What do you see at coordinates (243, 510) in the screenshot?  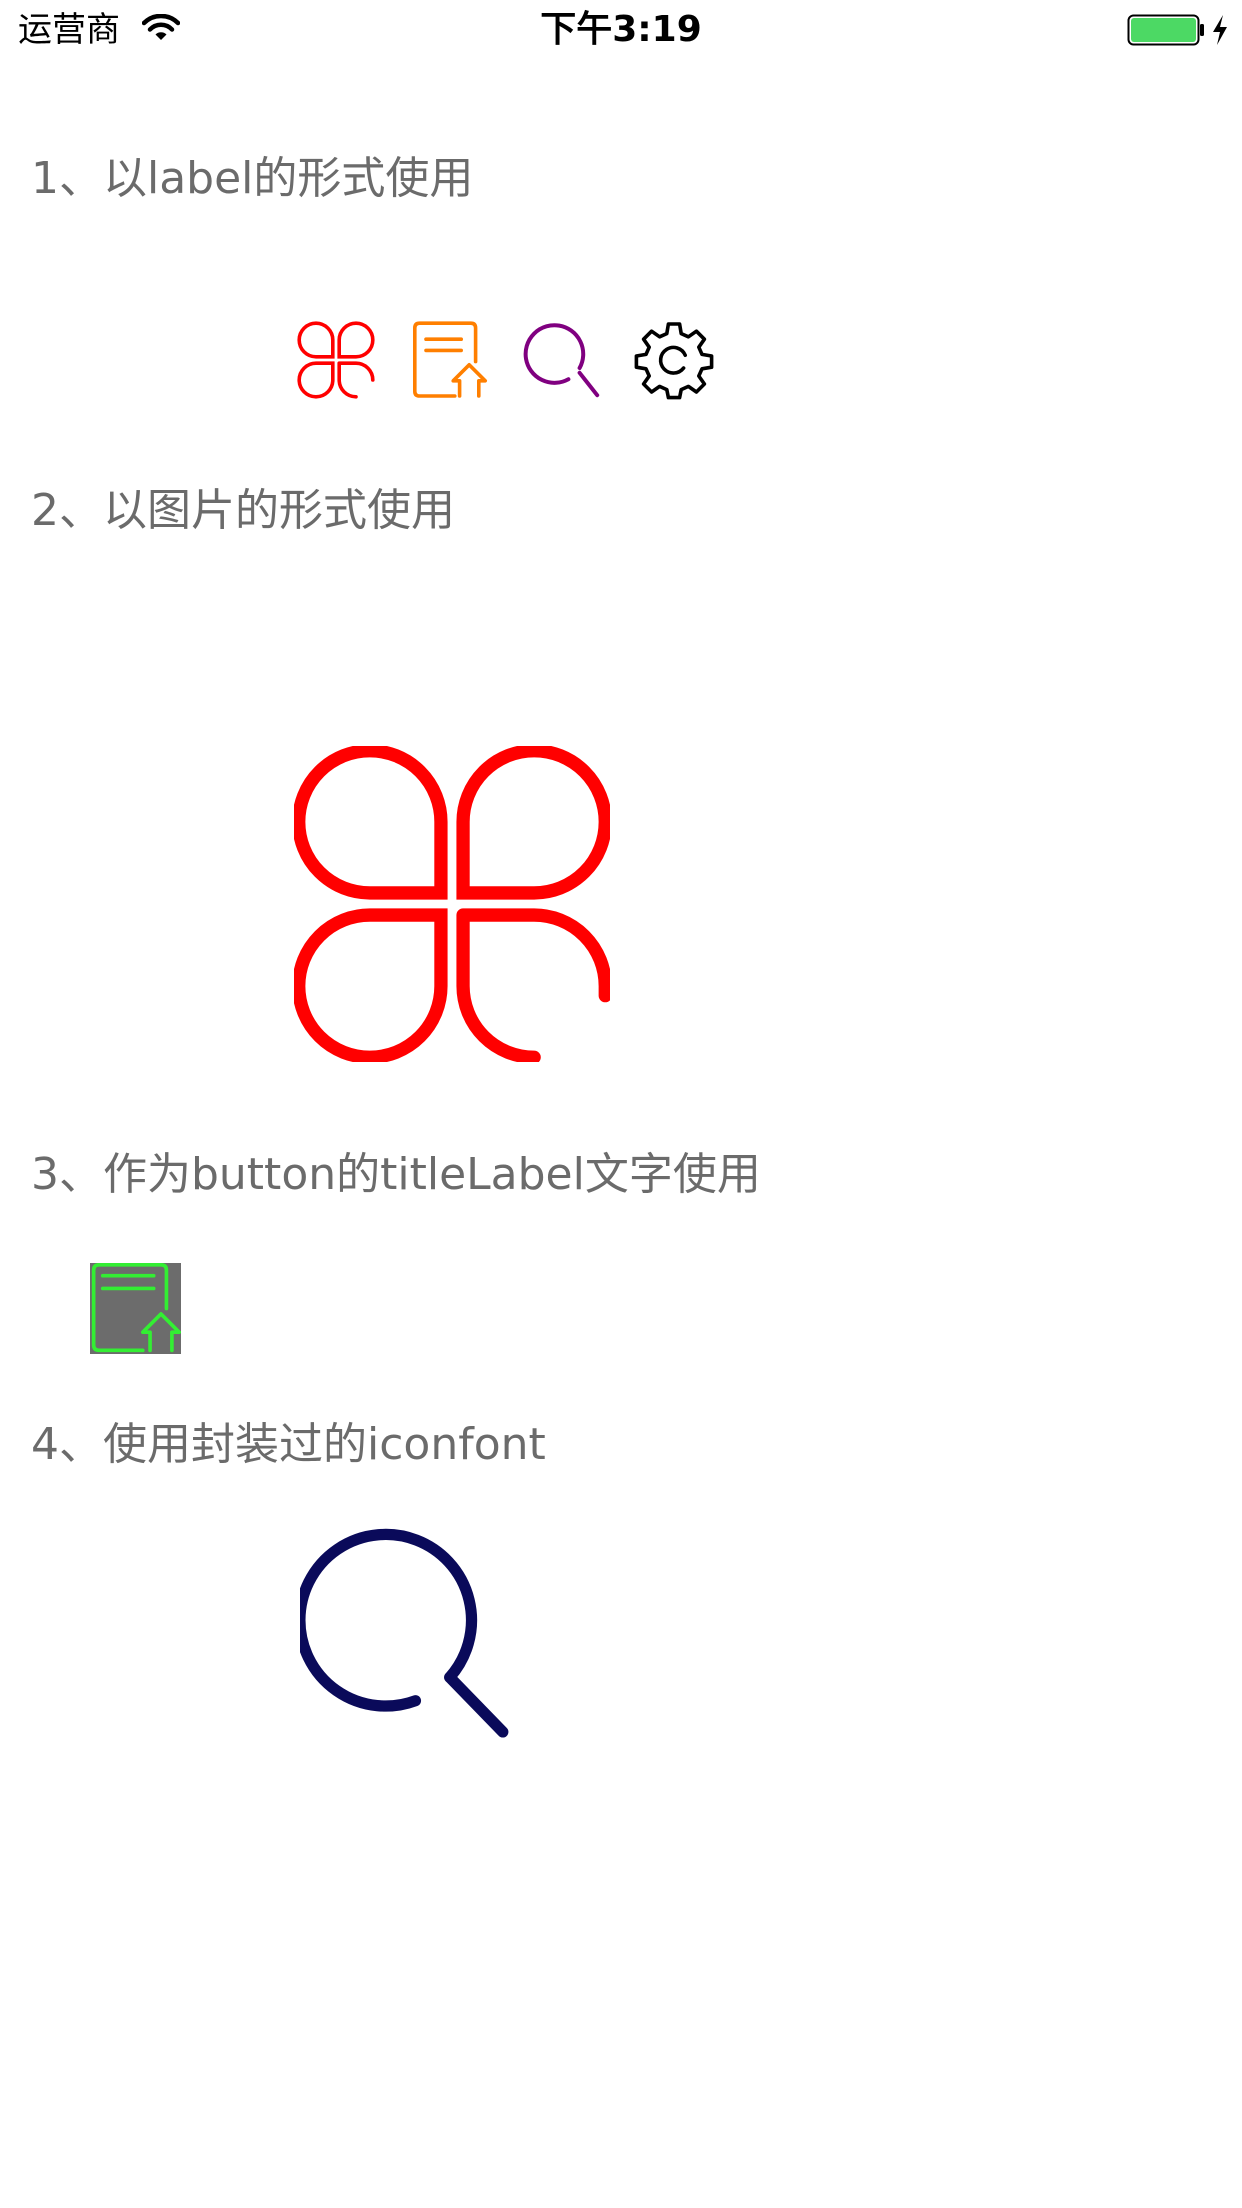 I see `section-title-image: 2、以图片的形式使用` at bounding box center [243, 510].